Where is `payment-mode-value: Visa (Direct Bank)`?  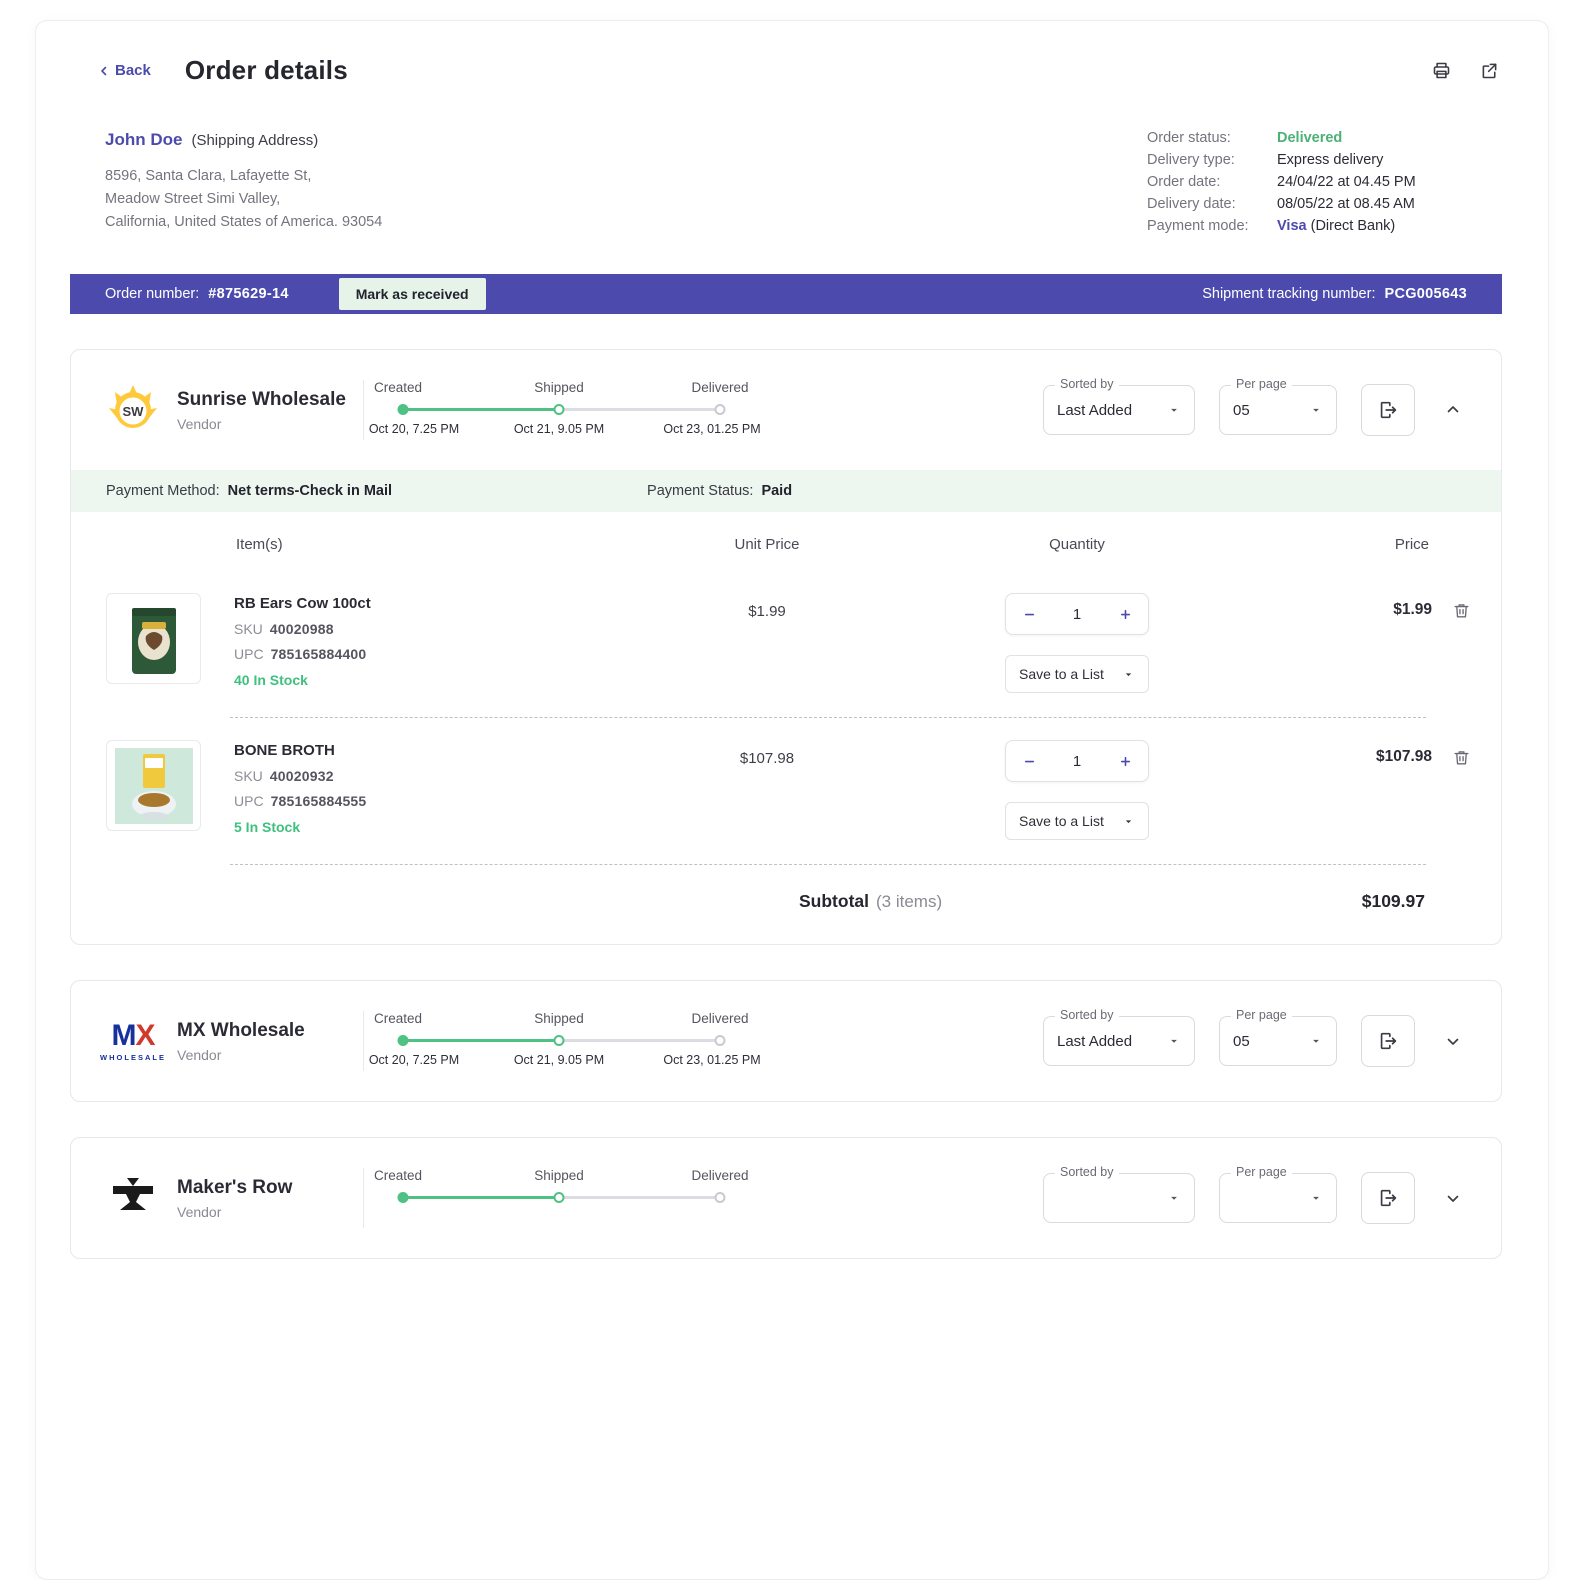
payment-mode-value: Visa (Direct Bank) is located at coordinates (1336, 226).